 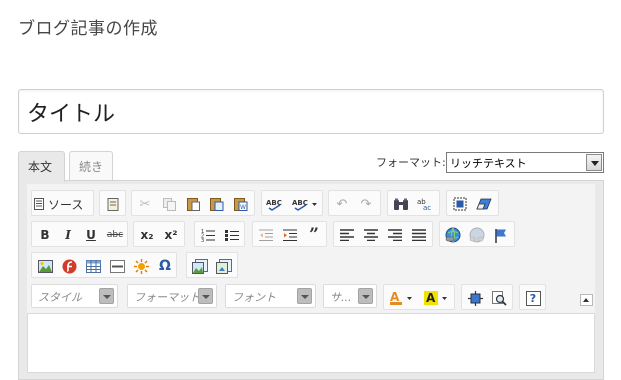 I want to click on unlink-icon, so click(x=477, y=235).